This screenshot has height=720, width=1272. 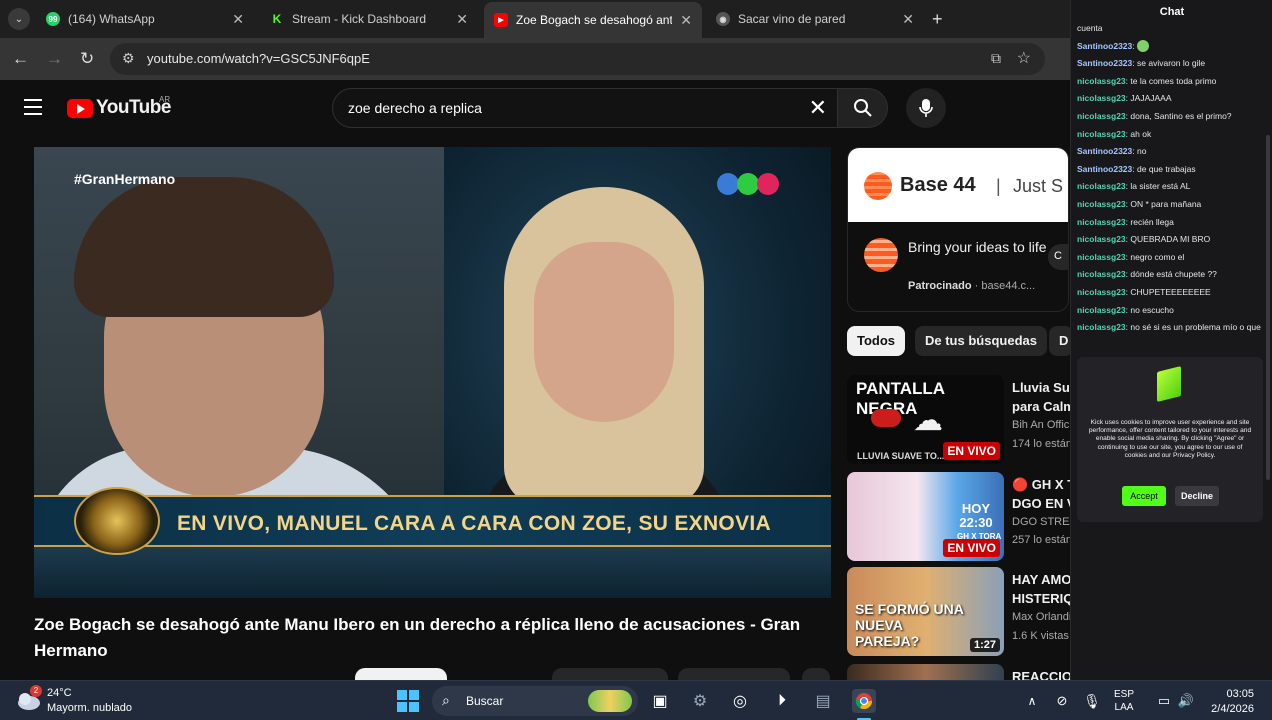 I want to click on channel-name: Bih An Offic, so click(x=1041, y=425).